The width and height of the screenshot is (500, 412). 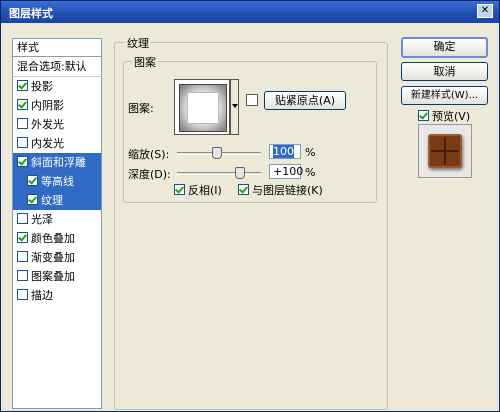 I want to click on title-bar: 图层样式 ✕, so click(x=250, y=12).